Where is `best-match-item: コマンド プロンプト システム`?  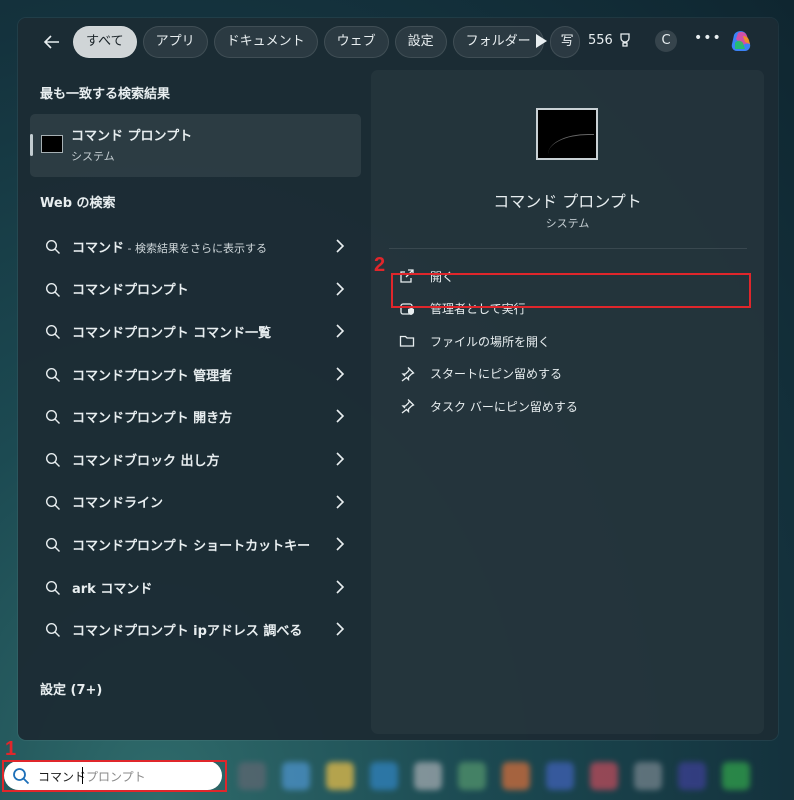
best-match-item: コマンド プロンプト システム is located at coordinates (195, 145).